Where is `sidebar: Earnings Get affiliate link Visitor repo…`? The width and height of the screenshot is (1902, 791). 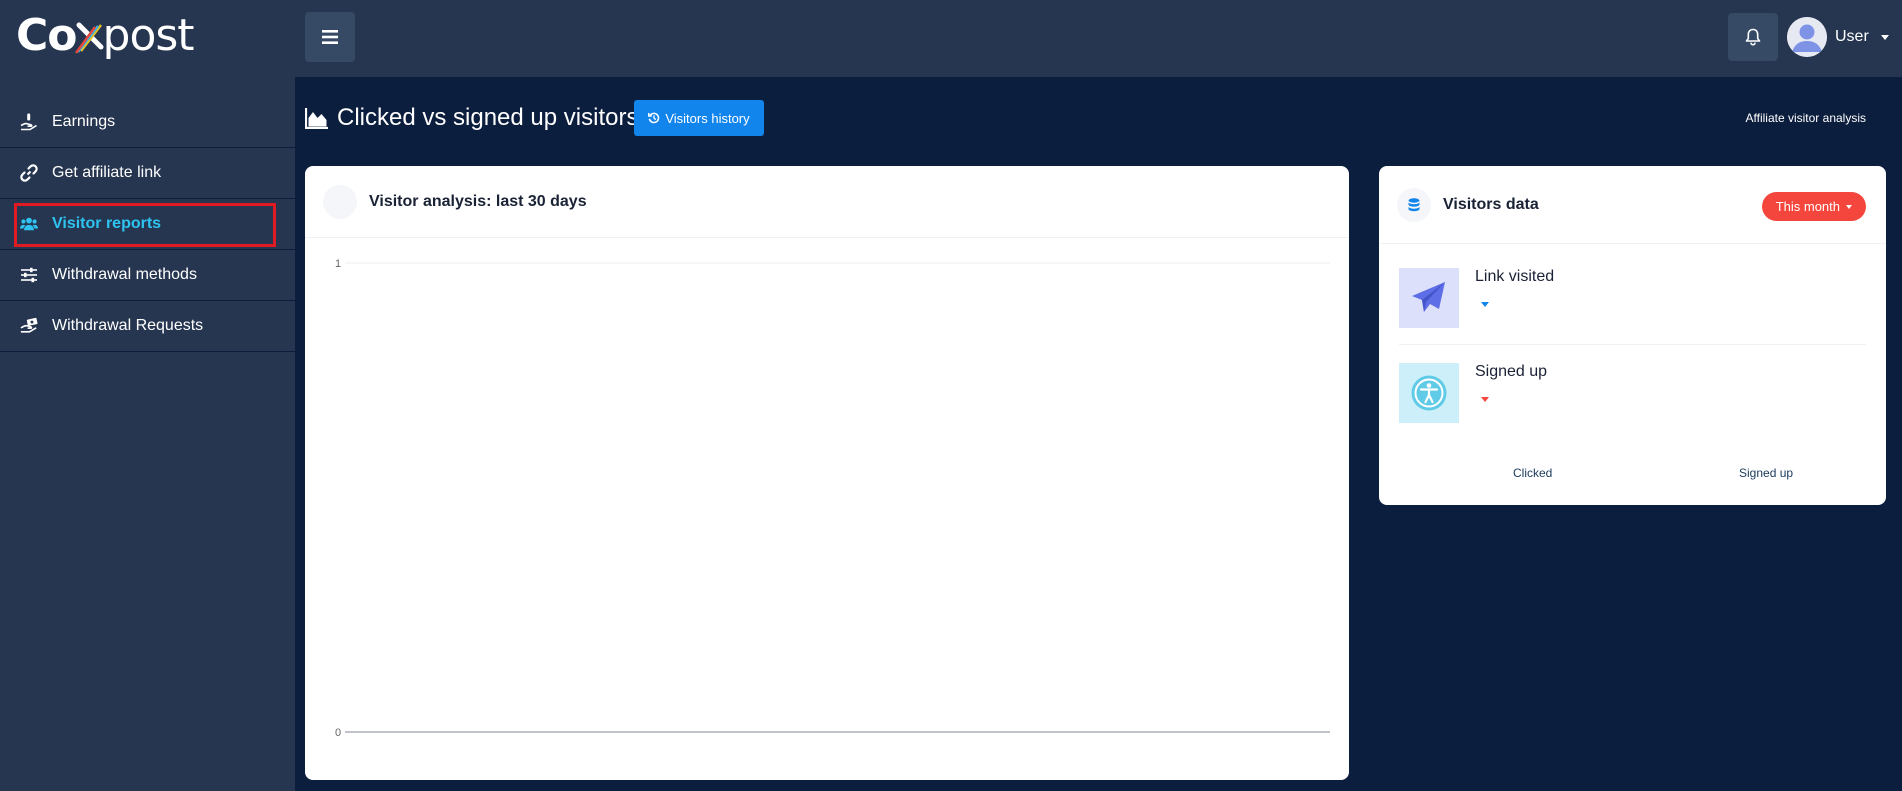 sidebar: Earnings Get affiliate link Visitor repo… is located at coordinates (147, 434).